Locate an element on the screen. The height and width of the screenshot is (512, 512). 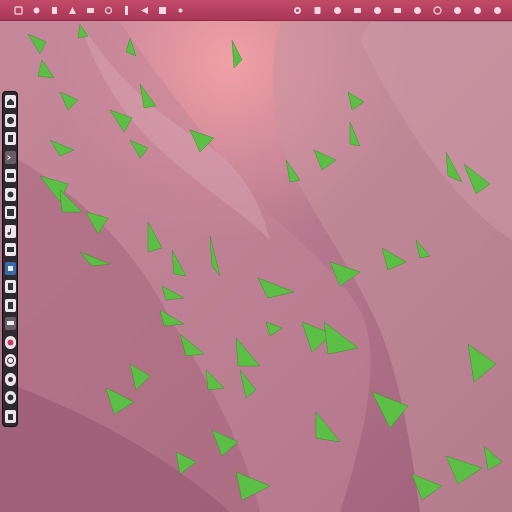
launcher-dock is located at coordinates (10, 259).